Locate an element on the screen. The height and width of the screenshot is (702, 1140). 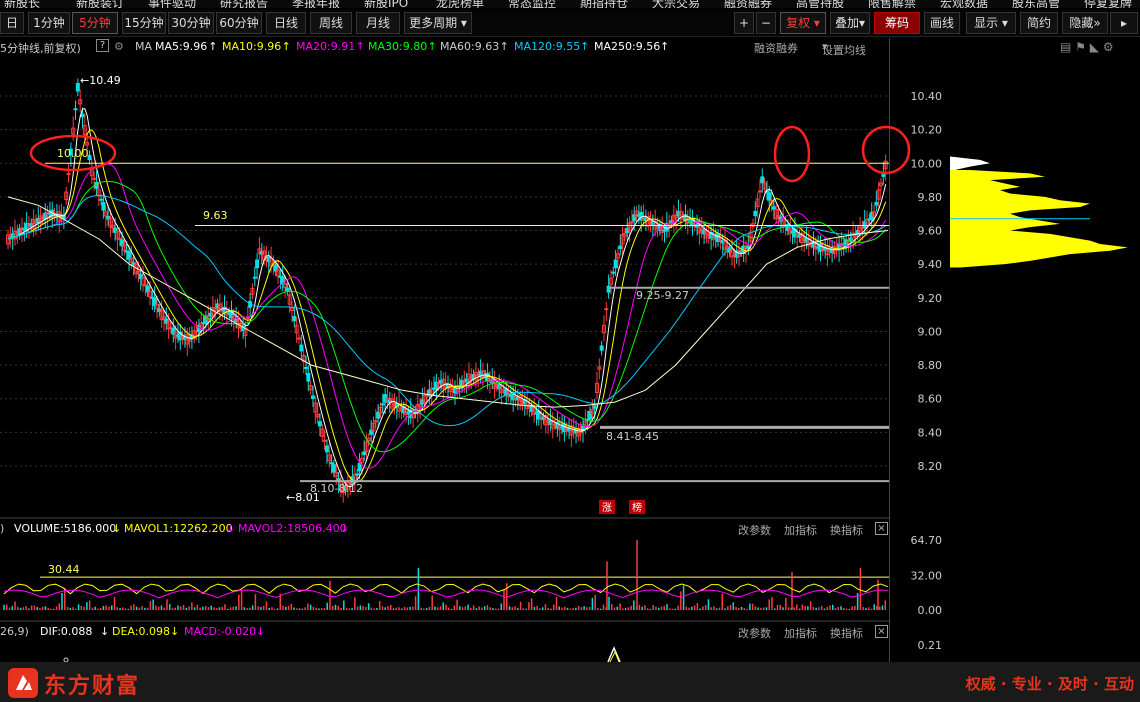
triangle-icon: ◣ is located at coordinates (1094, 47).